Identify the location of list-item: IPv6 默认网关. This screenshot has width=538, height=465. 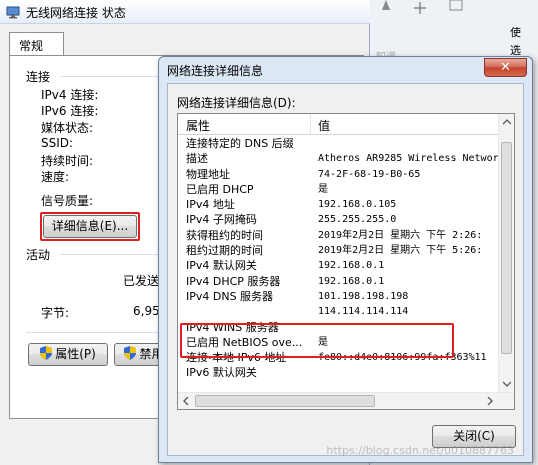
(339, 372).